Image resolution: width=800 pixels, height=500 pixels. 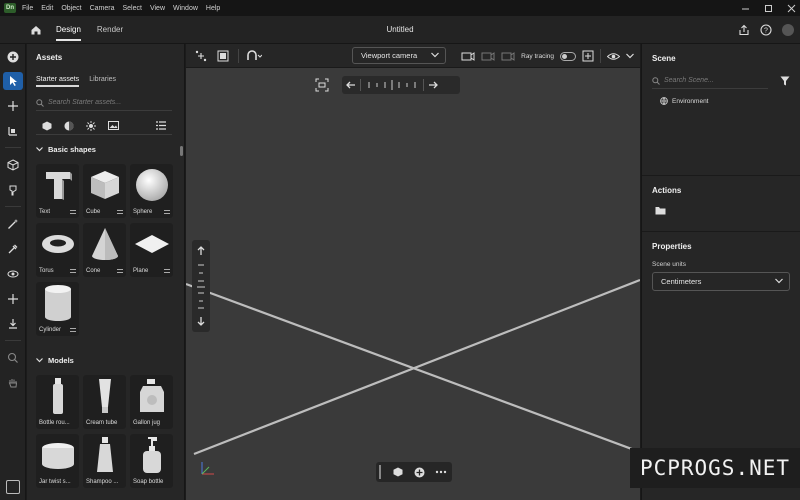 What do you see at coordinates (57, 250) in the screenshot?
I see `asset-tile-torus: Torus` at bounding box center [57, 250].